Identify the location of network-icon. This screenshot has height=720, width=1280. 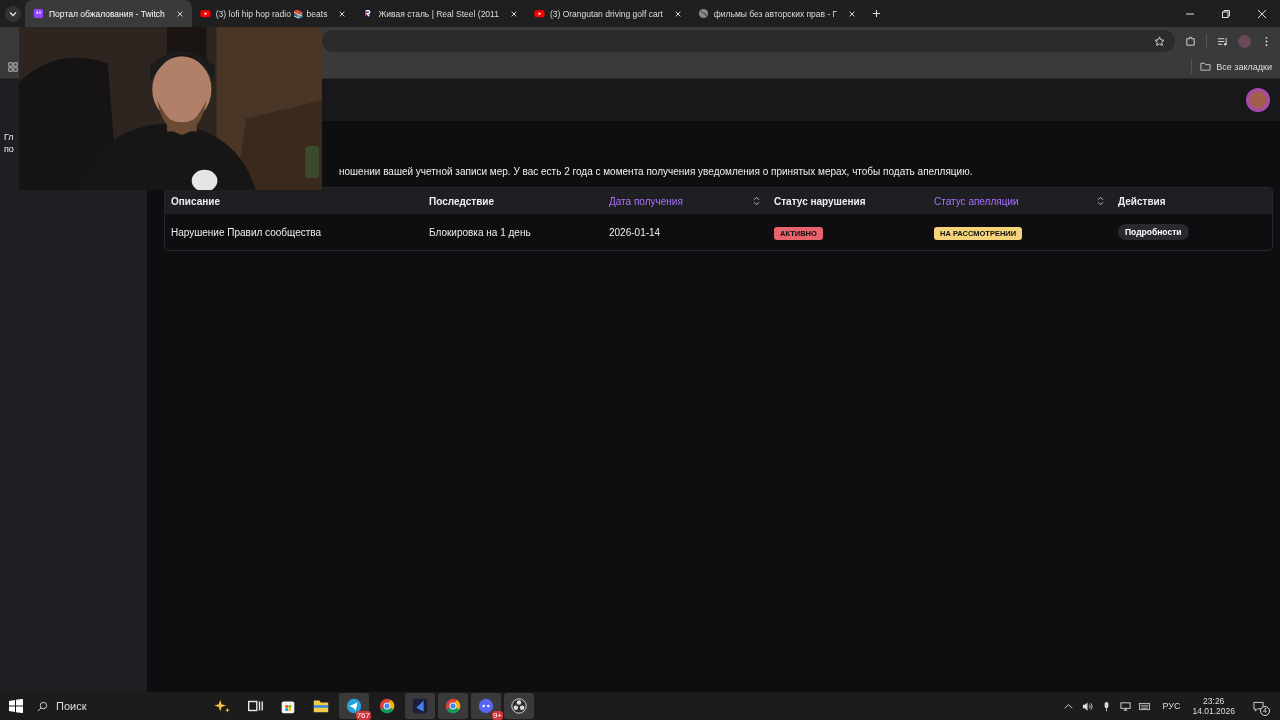
(1126, 706).